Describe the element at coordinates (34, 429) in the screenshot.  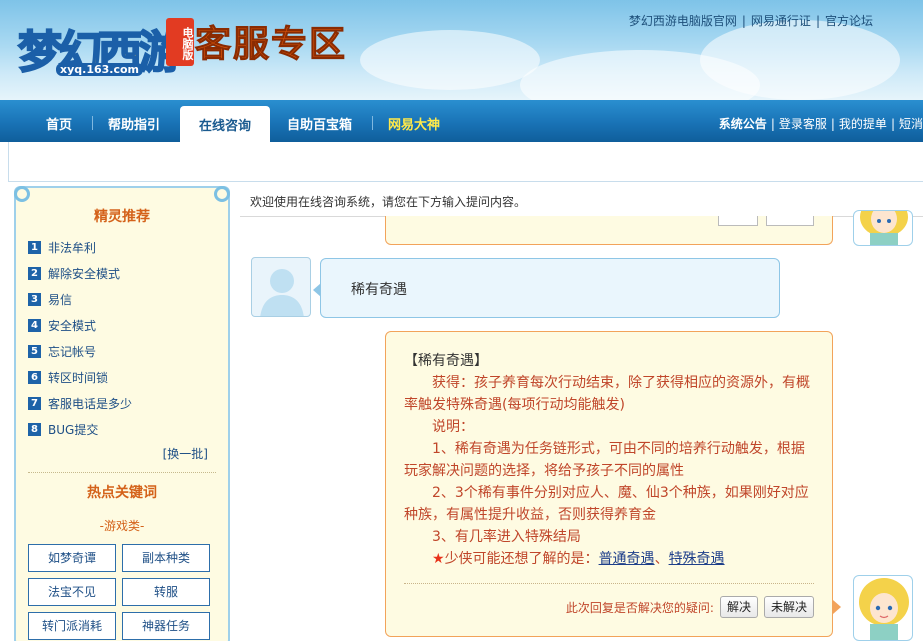
I see `item-number: 8` at that location.